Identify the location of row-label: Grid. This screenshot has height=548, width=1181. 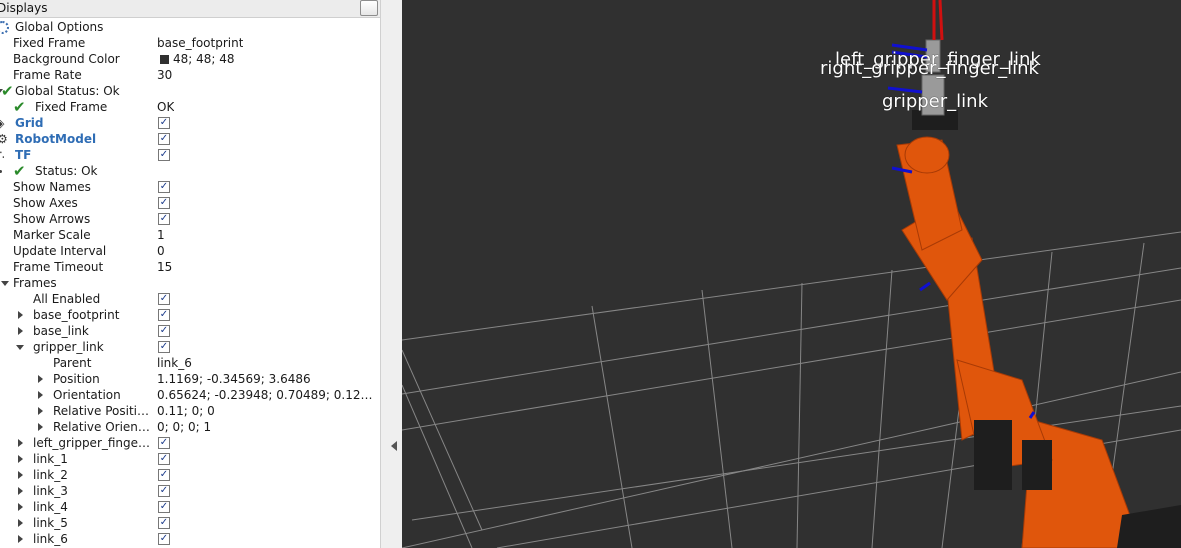
(29, 123).